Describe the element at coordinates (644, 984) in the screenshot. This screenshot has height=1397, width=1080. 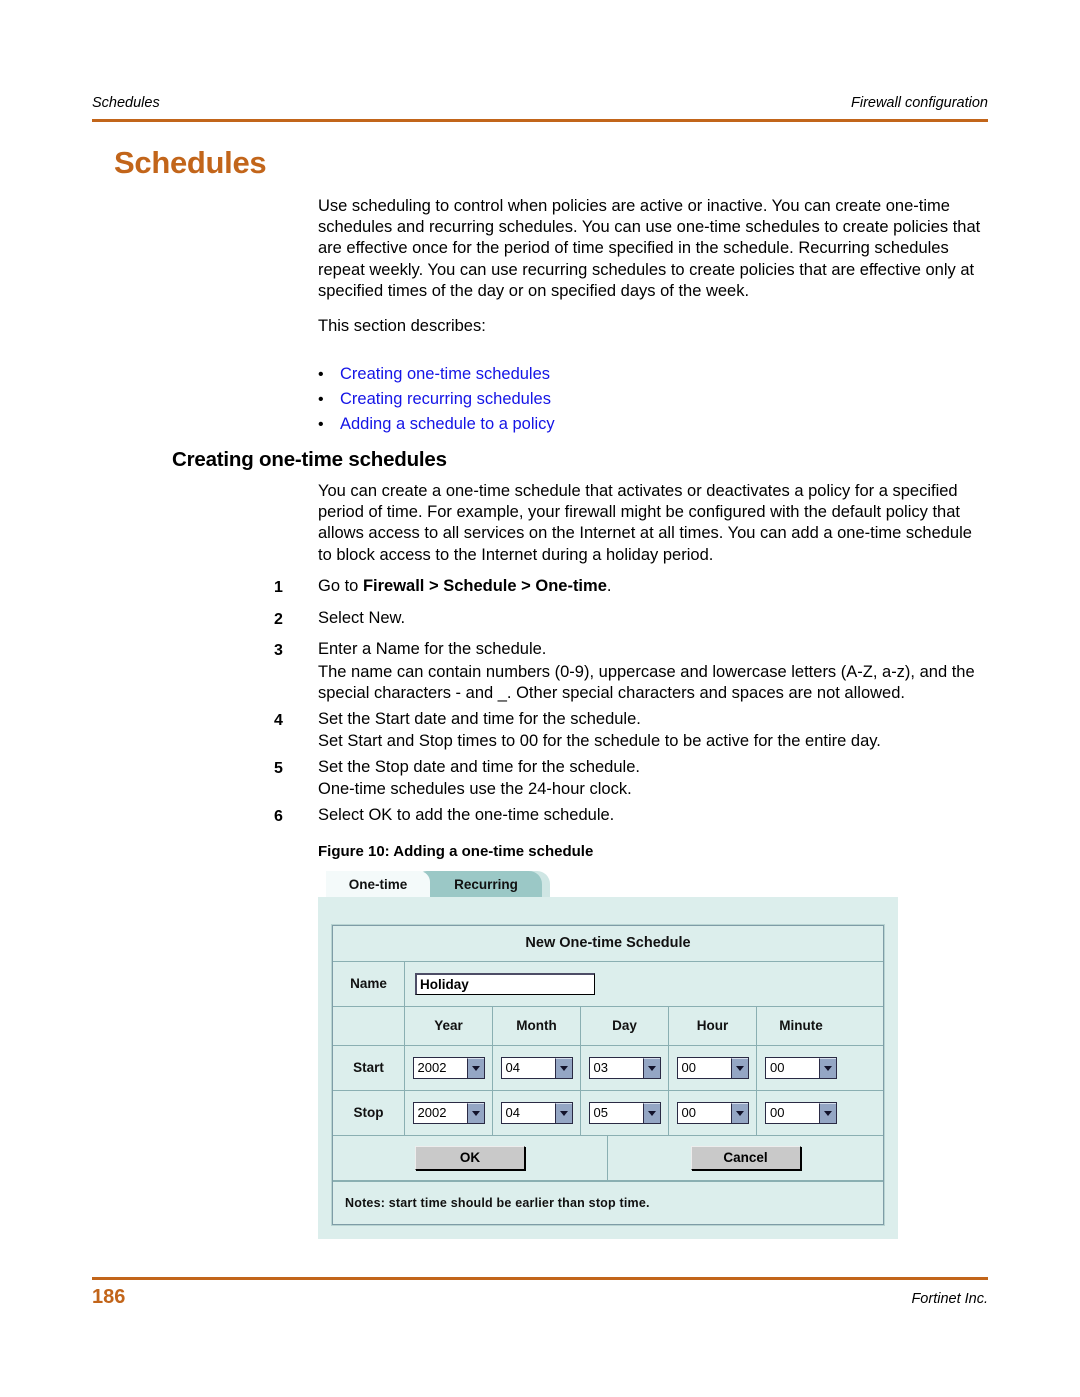
I see `name-field-cell: Holiday` at that location.